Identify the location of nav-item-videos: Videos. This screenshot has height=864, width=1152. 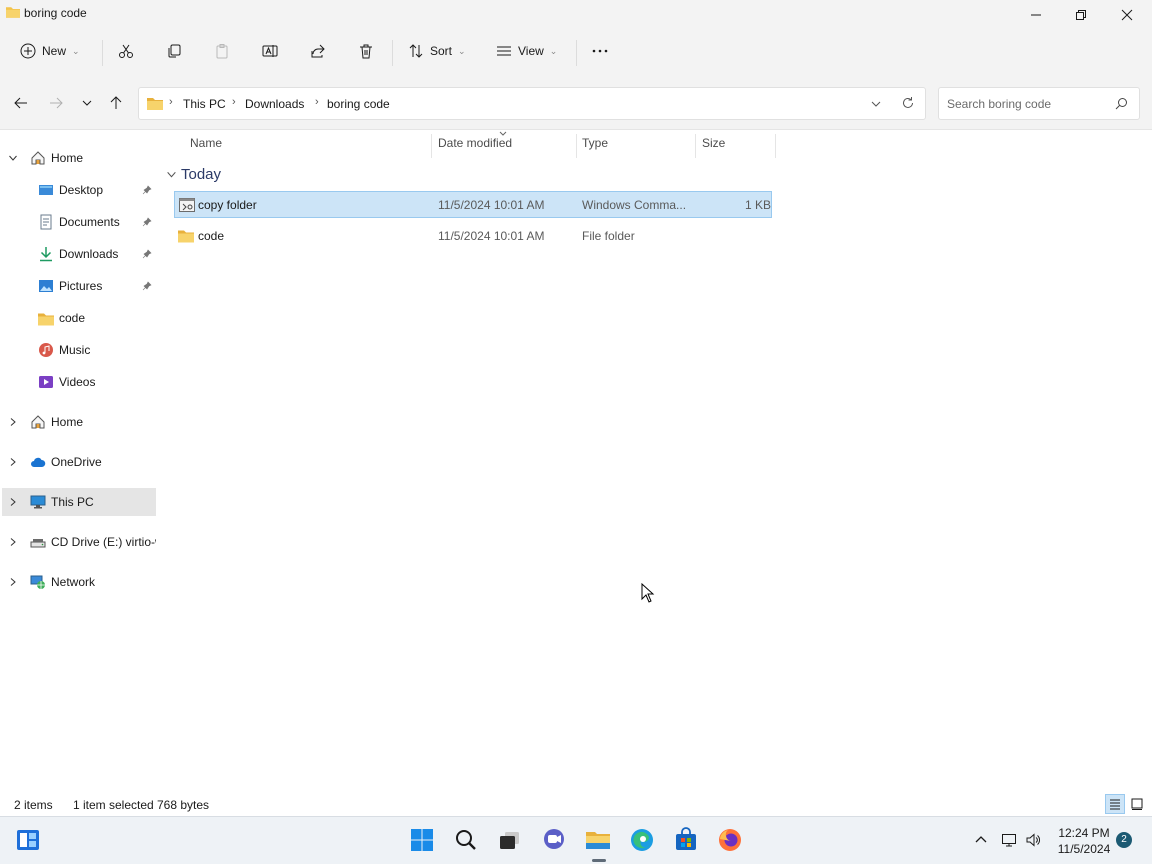
(79, 382).